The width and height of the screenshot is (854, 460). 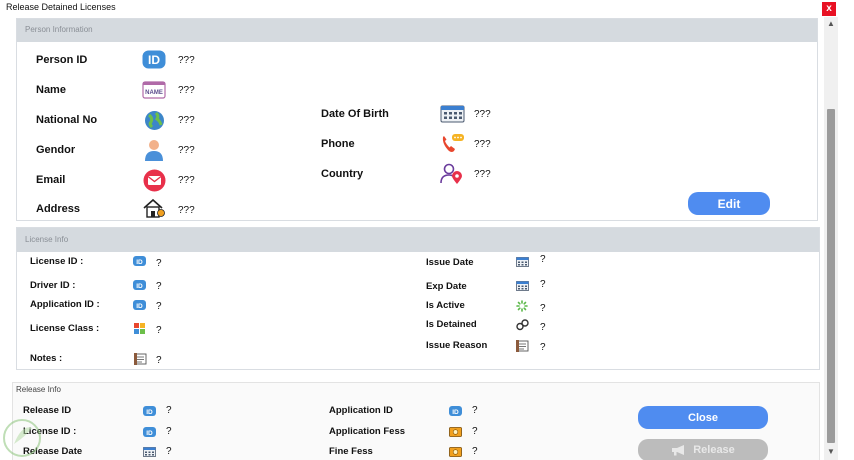 What do you see at coordinates (169, 410) in the screenshot?
I see `release-id-value: ?` at bounding box center [169, 410].